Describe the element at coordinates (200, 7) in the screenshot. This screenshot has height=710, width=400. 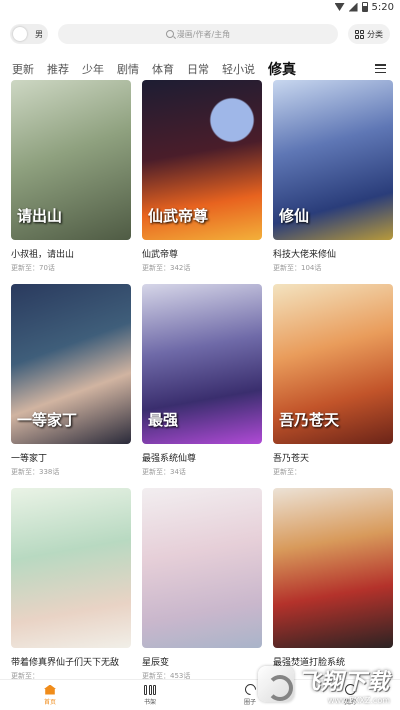
I see `status-bar: 5:20` at that location.